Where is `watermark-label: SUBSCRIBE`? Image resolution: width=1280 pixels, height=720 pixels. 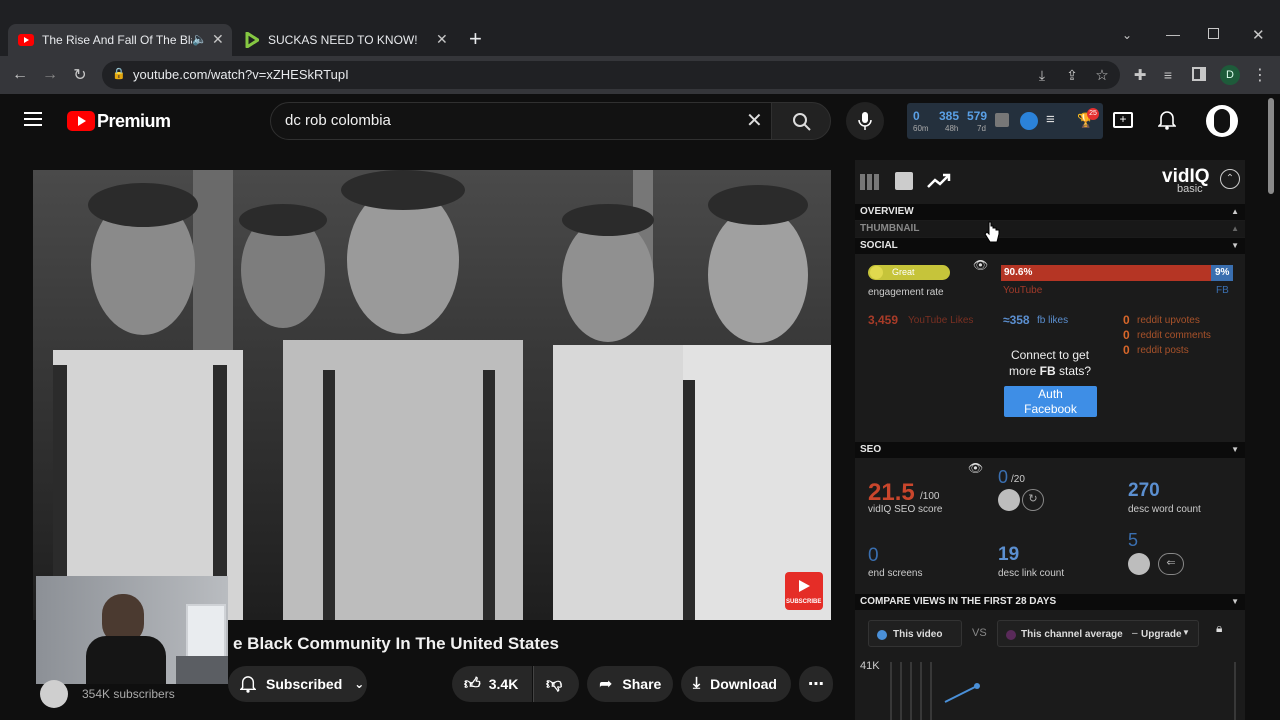
watermark-label: SUBSCRIBE is located at coordinates (804, 602).